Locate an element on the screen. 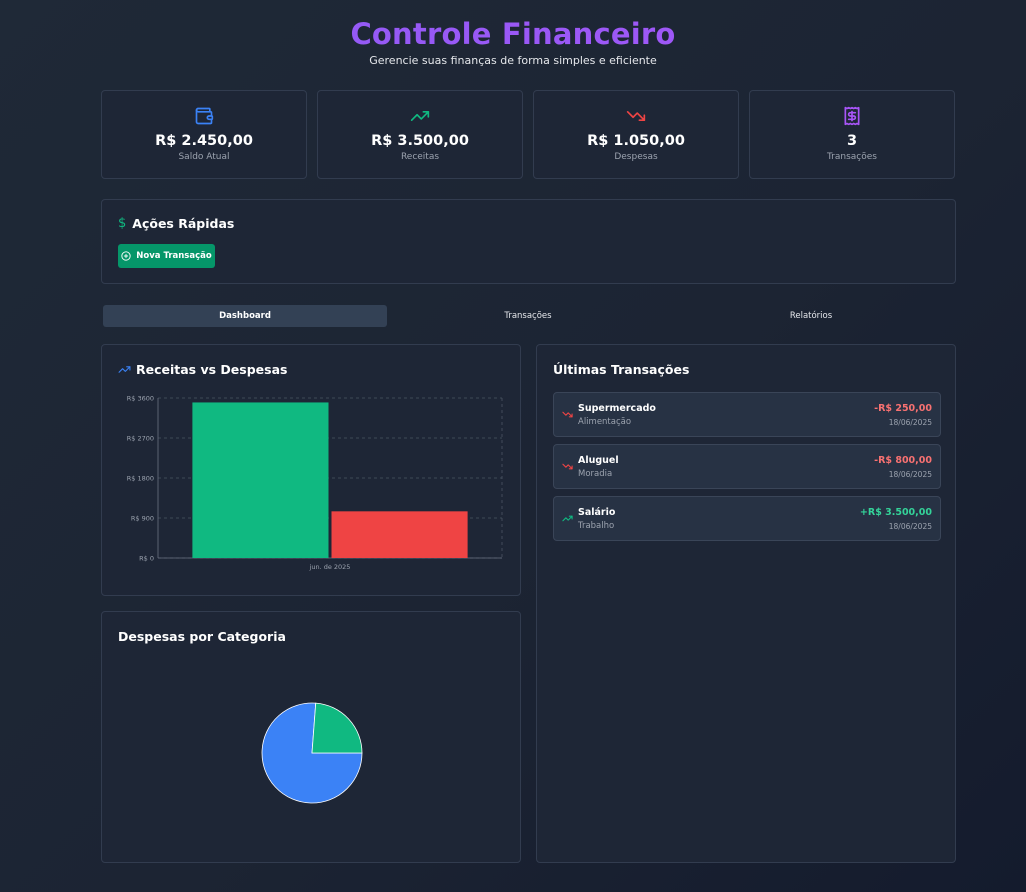  stat-value: 3 is located at coordinates (852, 141).